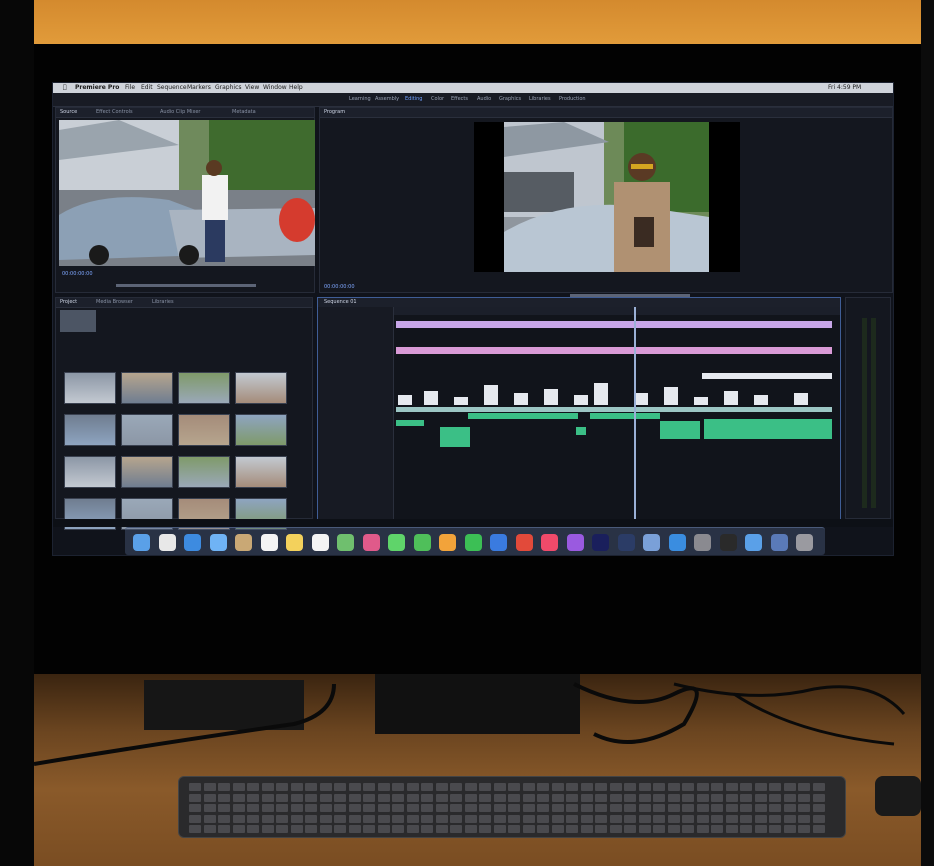 The width and height of the screenshot is (934, 866). Describe the element at coordinates (199, 88) in the screenshot. I see `menu-markers: Markers` at that location.